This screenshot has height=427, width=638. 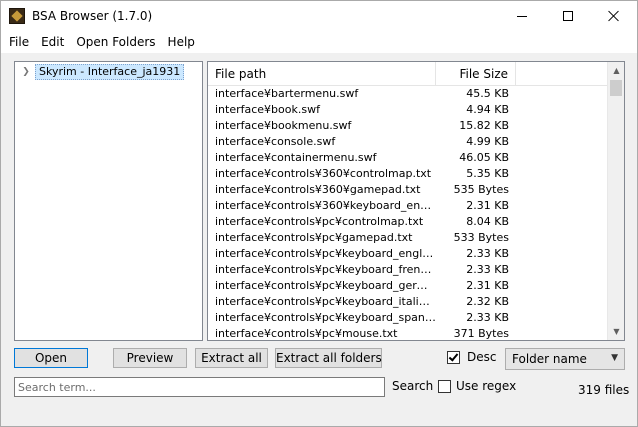 I want to click on file-size-cell: 45.5 KB, so click(x=487, y=93).